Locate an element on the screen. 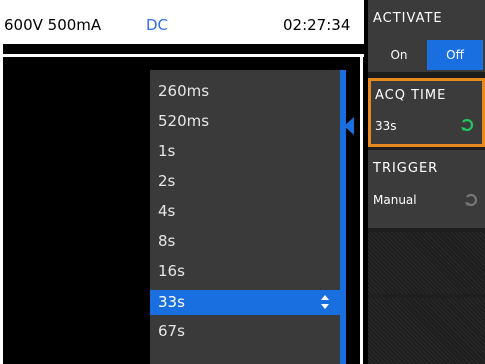 This screenshot has width=485, height=364. softkey-trigger-title: TRIGGER is located at coordinates (406, 168).